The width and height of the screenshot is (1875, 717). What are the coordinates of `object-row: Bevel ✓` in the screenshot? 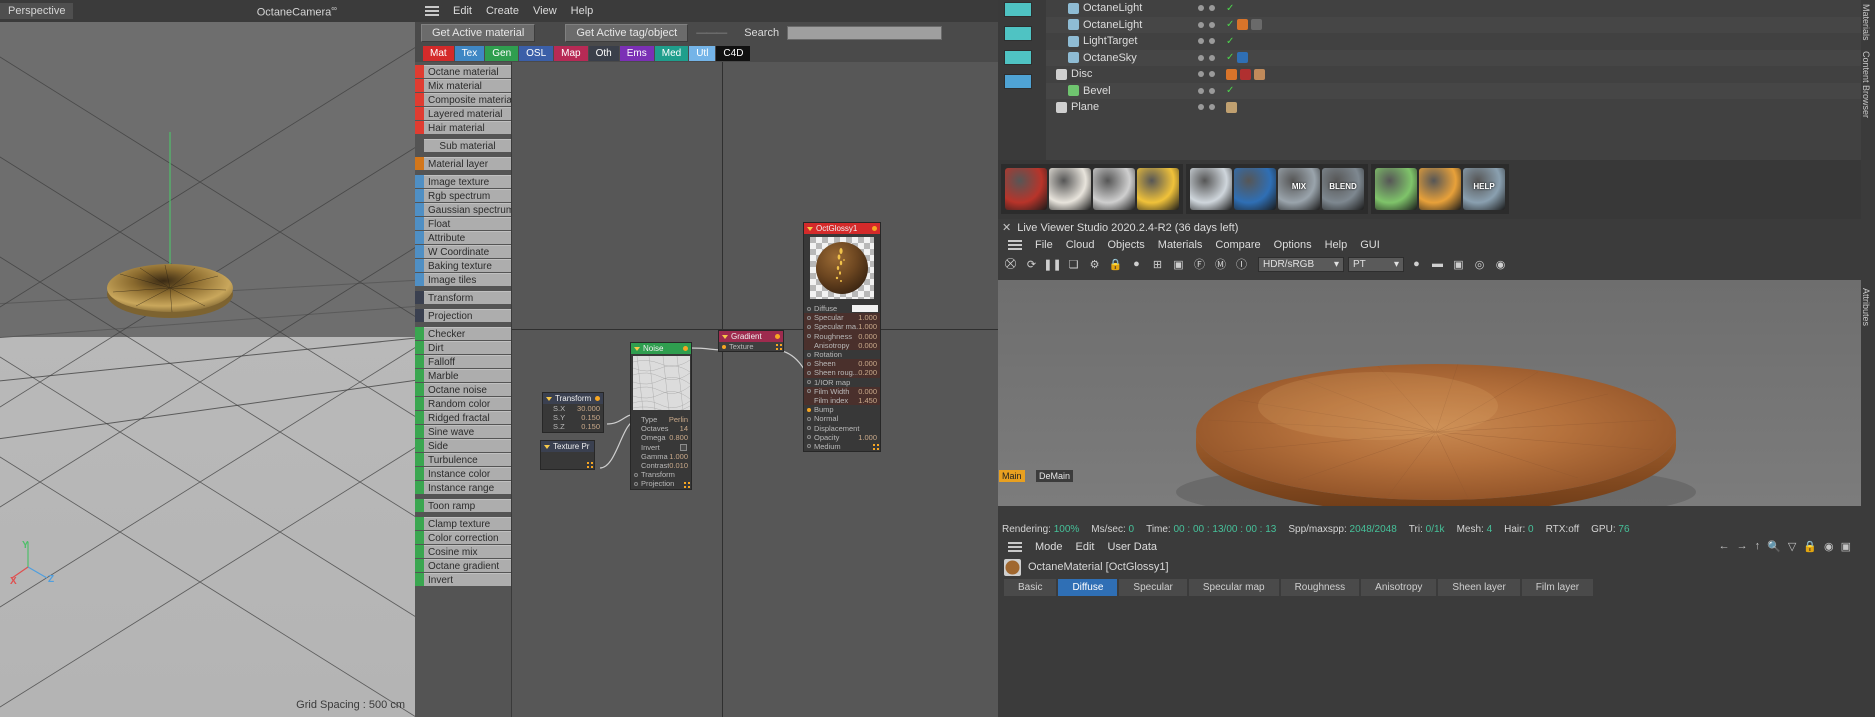 It's located at (1460, 90).